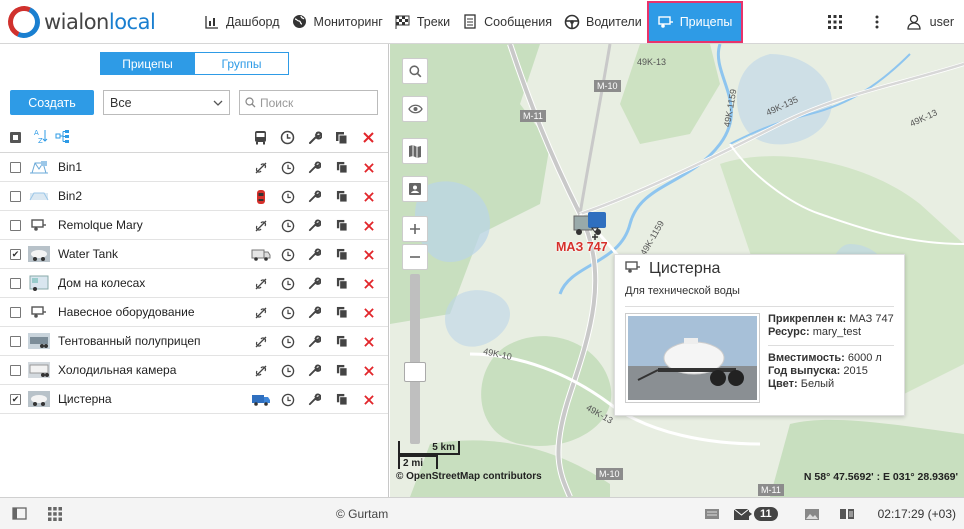 This screenshot has height=529, width=964. Describe the element at coordinates (469, 476) in the screenshot. I see `map-attribution: © OpenStreetMap contributors` at that location.